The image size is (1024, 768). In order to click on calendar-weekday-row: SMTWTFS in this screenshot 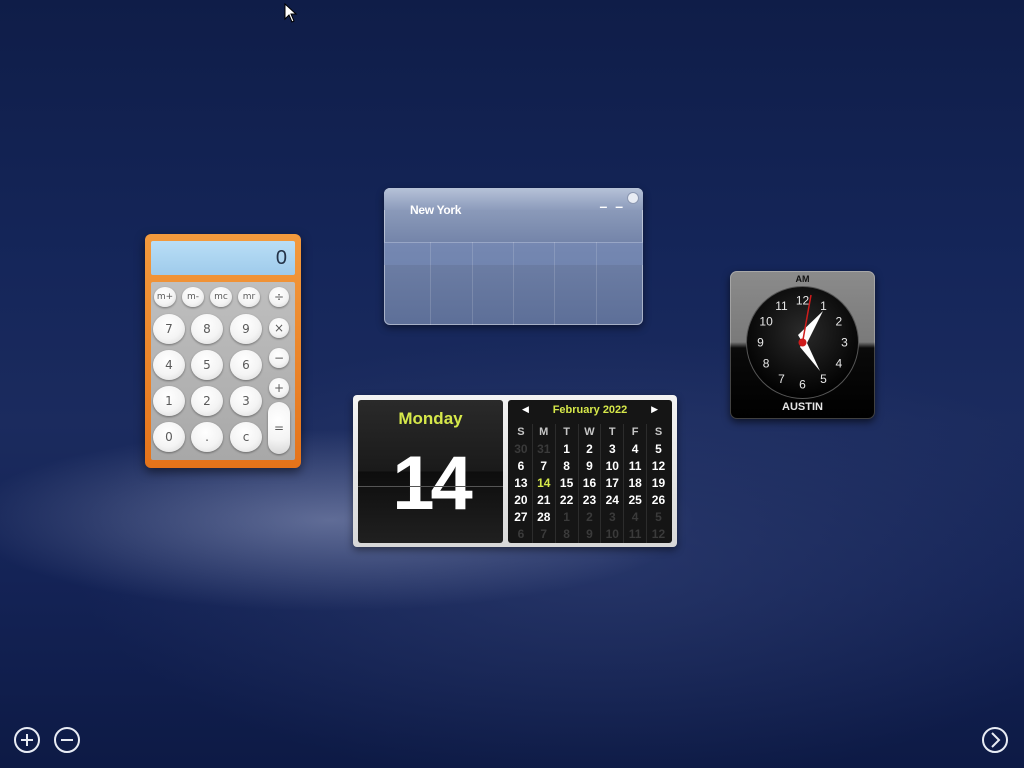, I will do `click(590, 432)`.